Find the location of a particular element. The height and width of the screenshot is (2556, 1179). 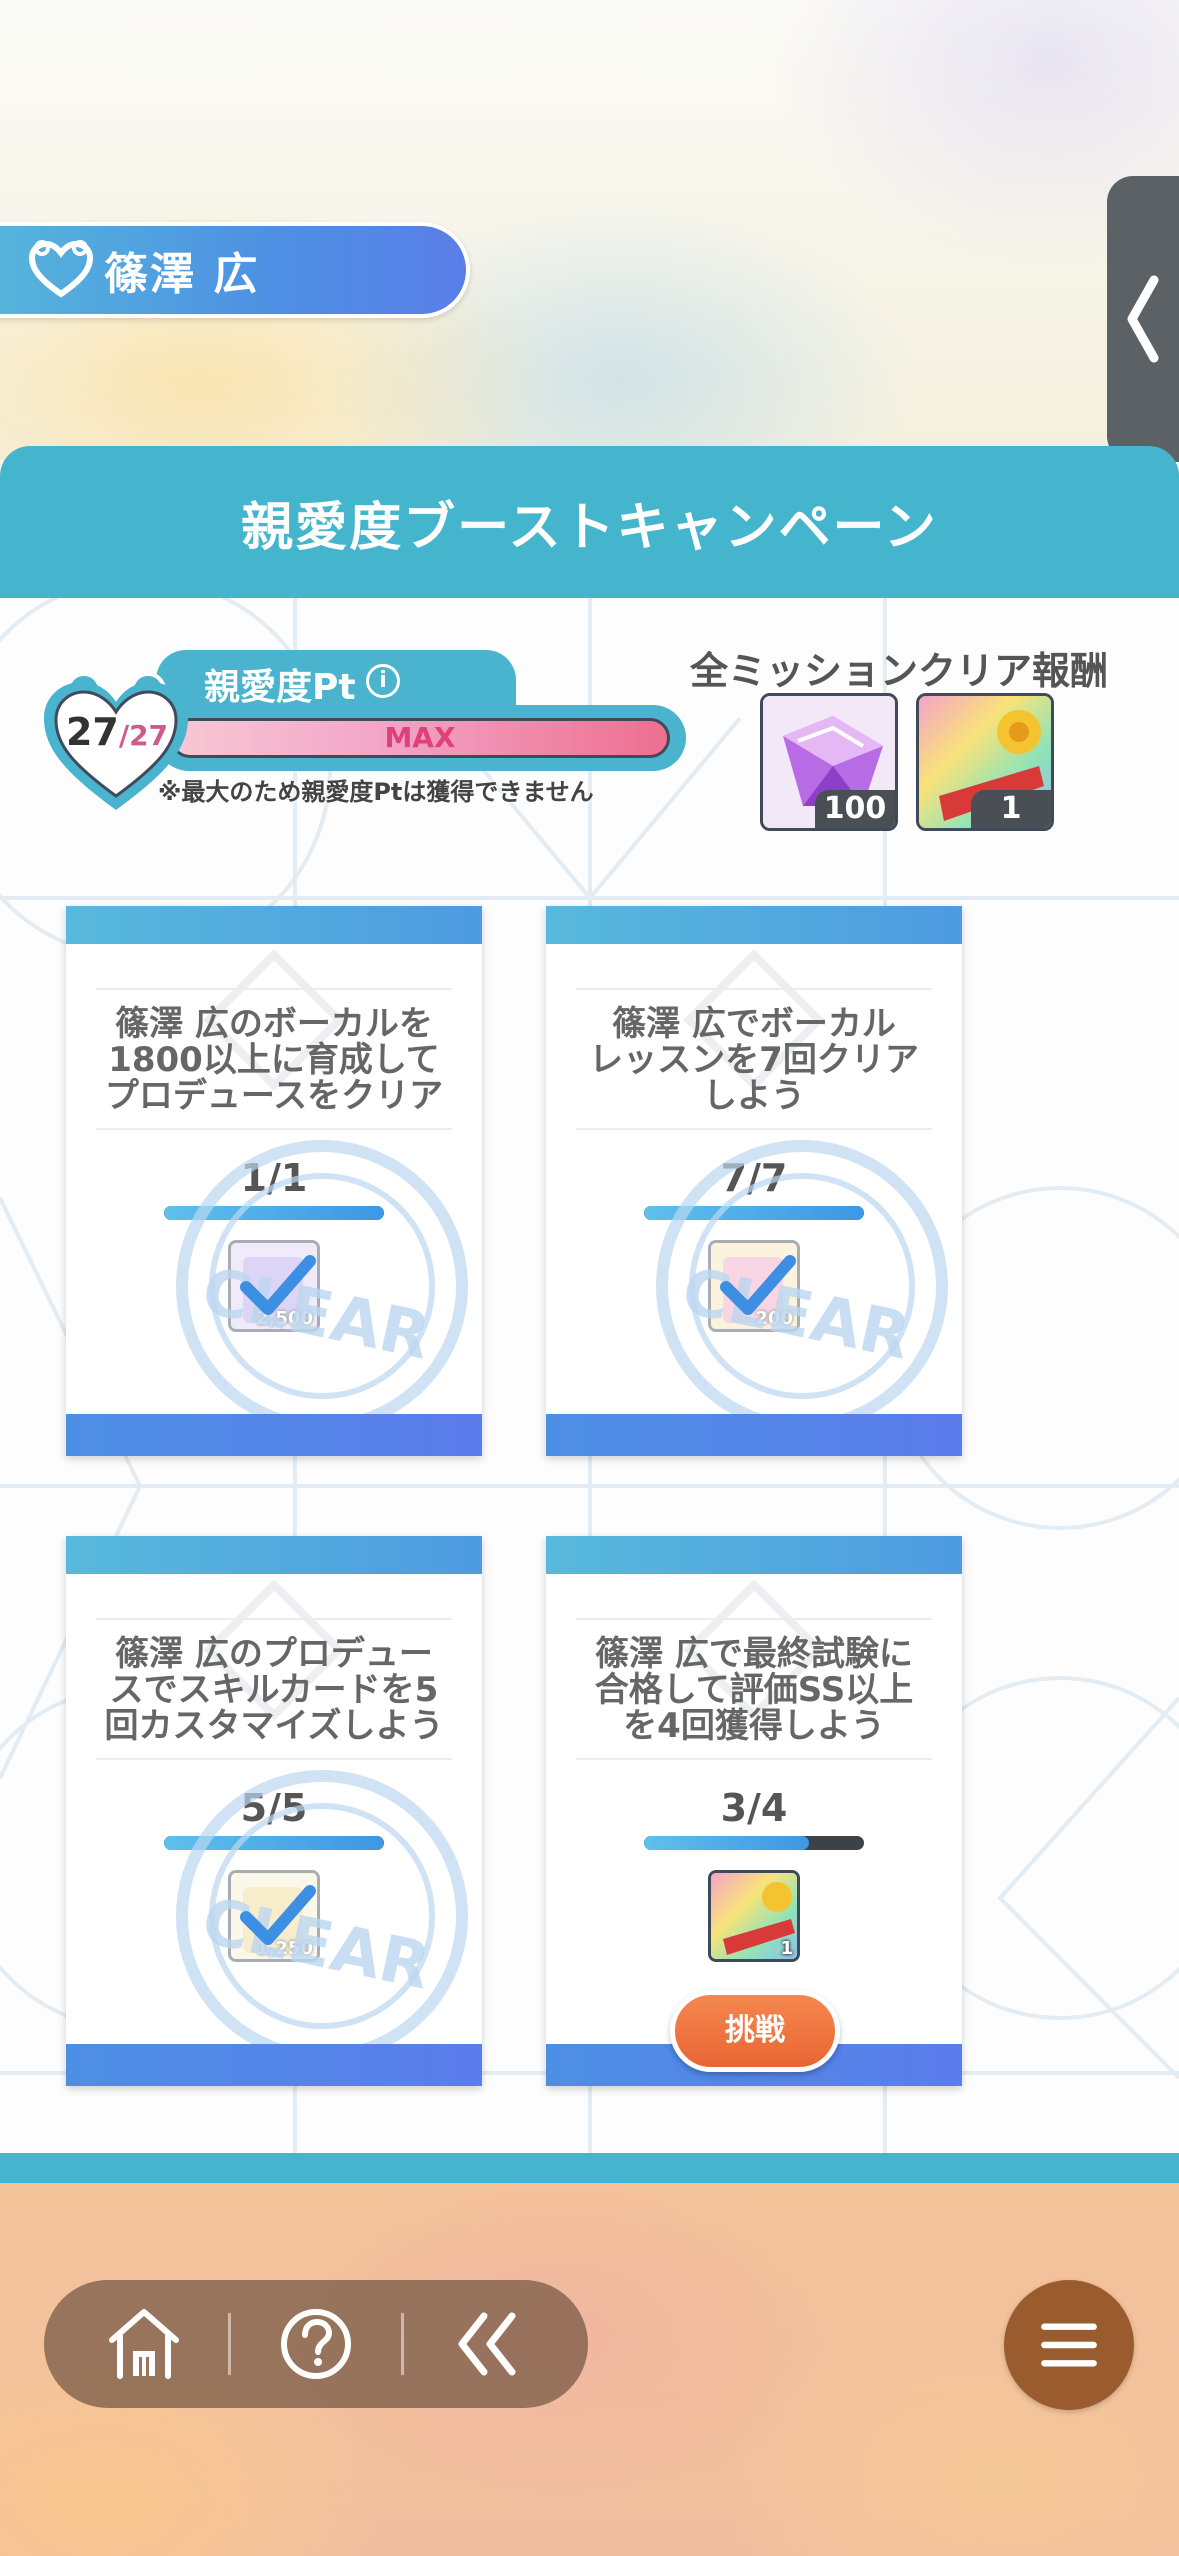

home-icon is located at coordinates (143, 2344).